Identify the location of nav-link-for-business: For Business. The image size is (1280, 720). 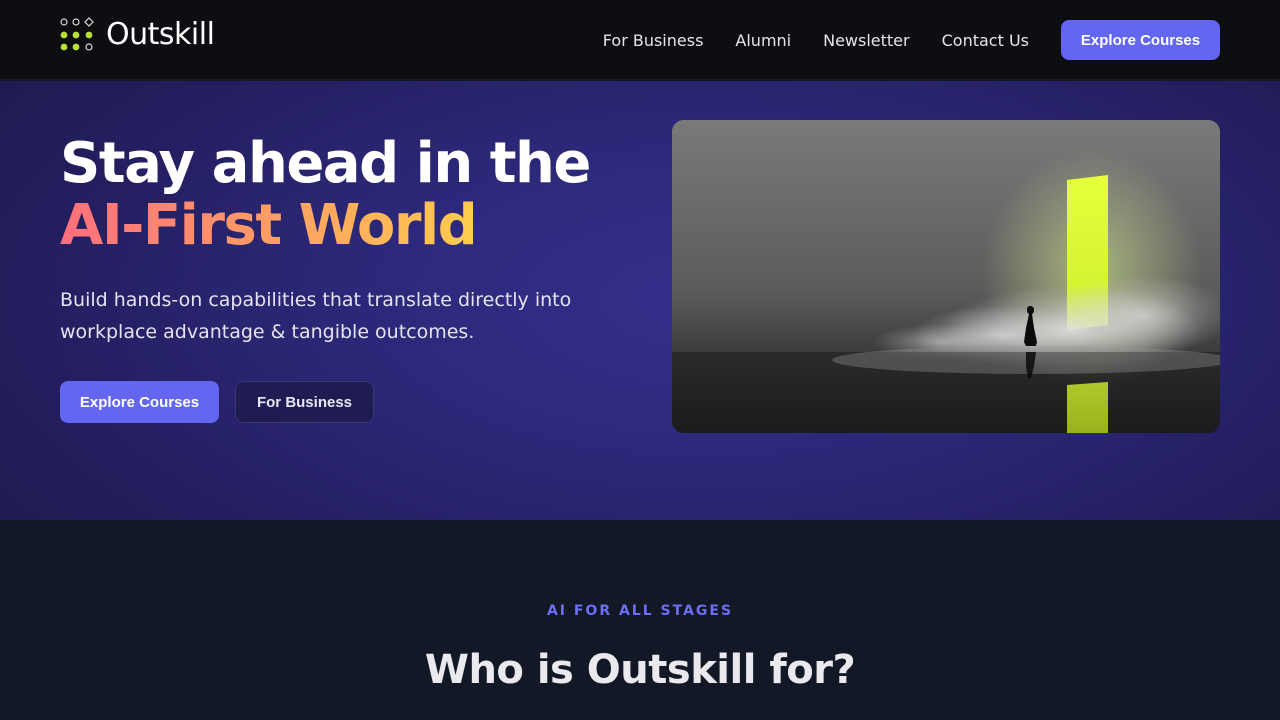
(653, 40).